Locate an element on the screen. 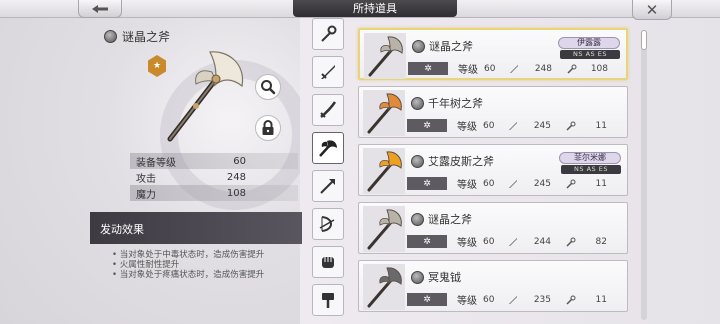 Image resolution: width=720 pixels, height=324 pixels. stat-table: 装备等级 60 攻击 248 魔力 108 is located at coordinates (214, 177).